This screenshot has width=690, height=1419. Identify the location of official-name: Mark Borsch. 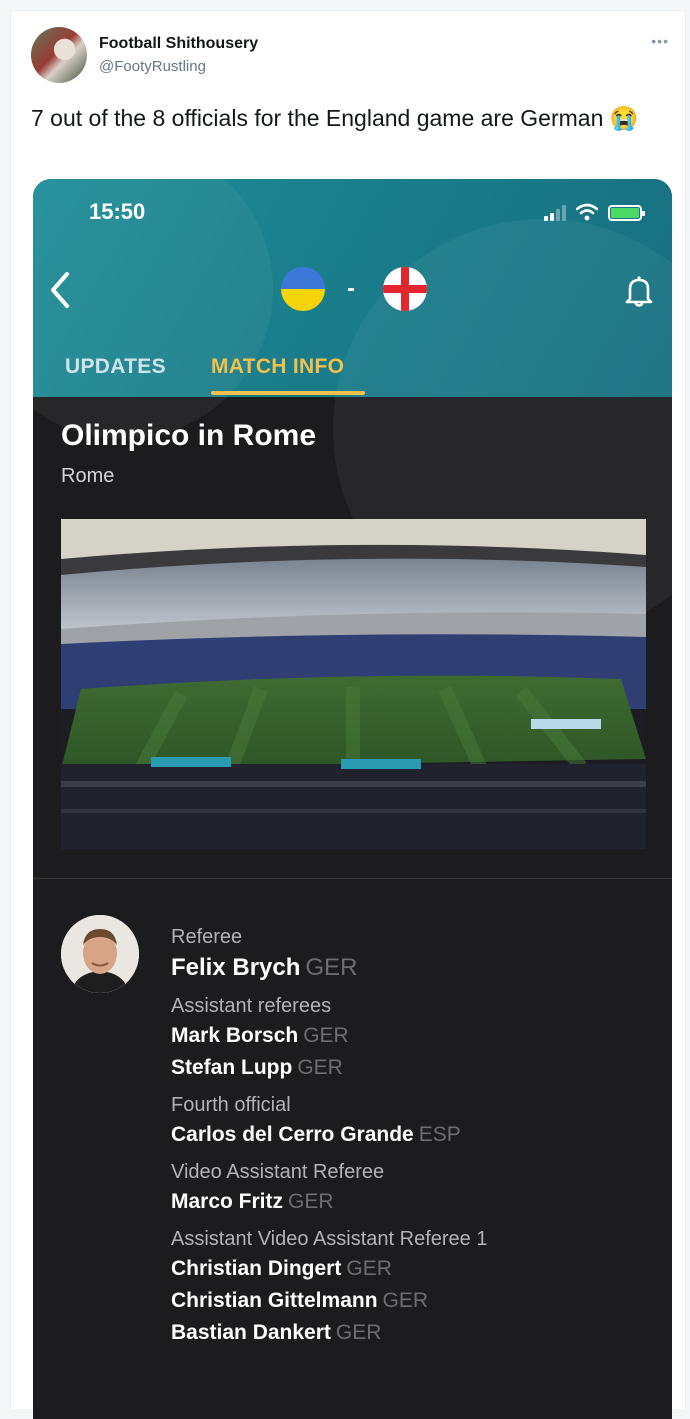
(235, 1035).